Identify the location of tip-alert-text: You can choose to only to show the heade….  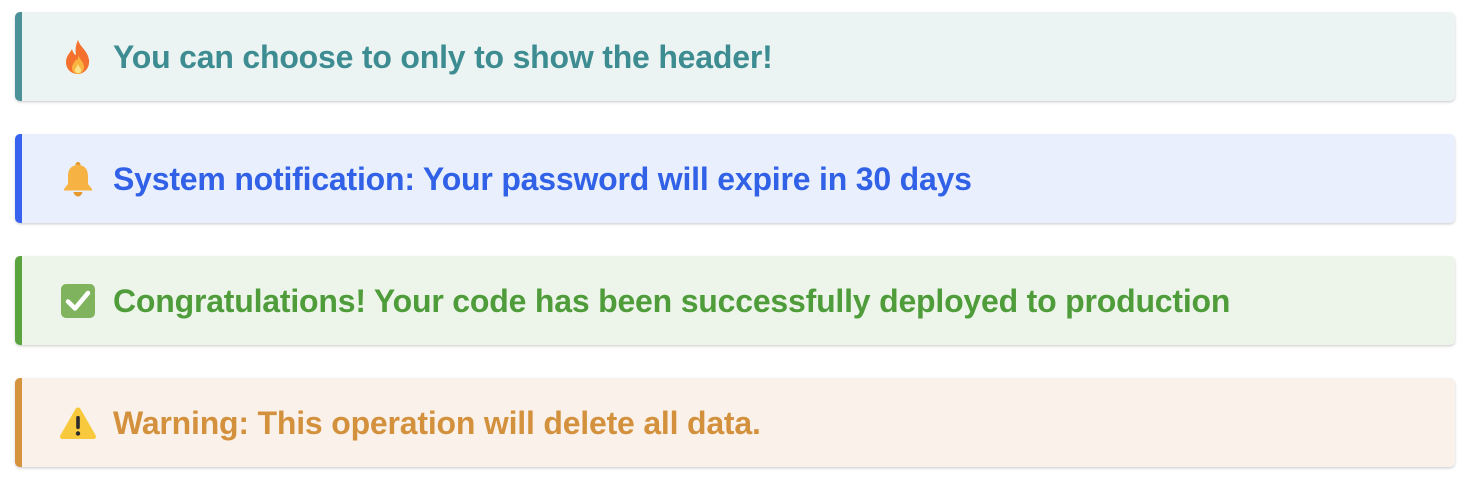
(443, 56).